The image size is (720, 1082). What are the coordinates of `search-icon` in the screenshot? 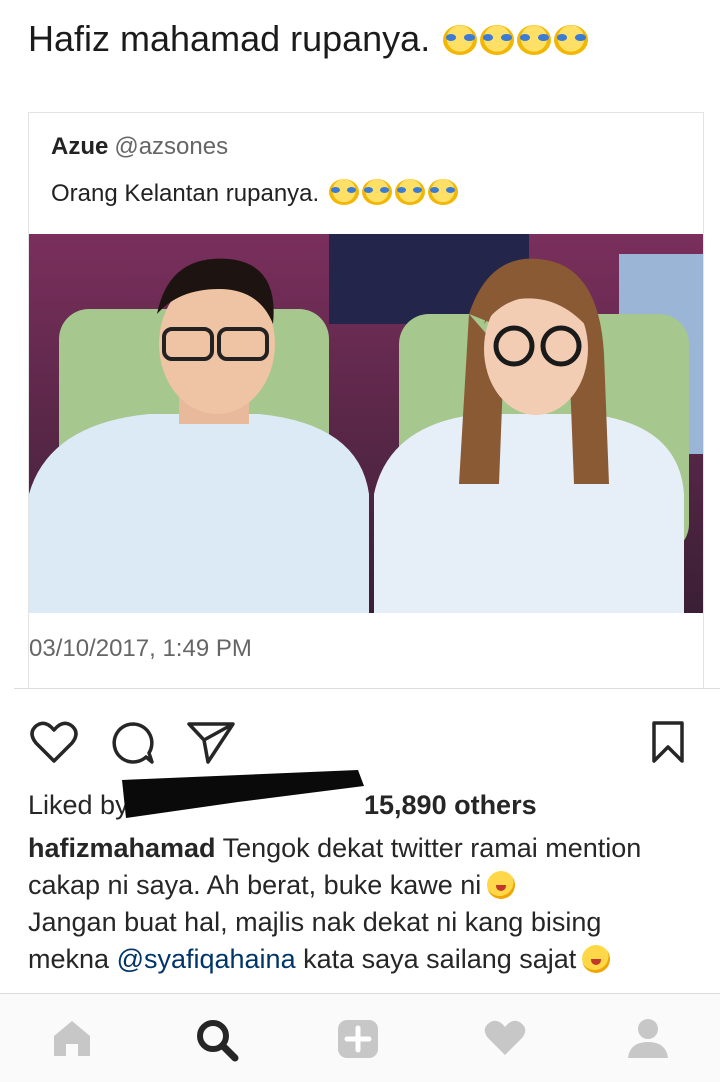 It's located at (217, 1042).